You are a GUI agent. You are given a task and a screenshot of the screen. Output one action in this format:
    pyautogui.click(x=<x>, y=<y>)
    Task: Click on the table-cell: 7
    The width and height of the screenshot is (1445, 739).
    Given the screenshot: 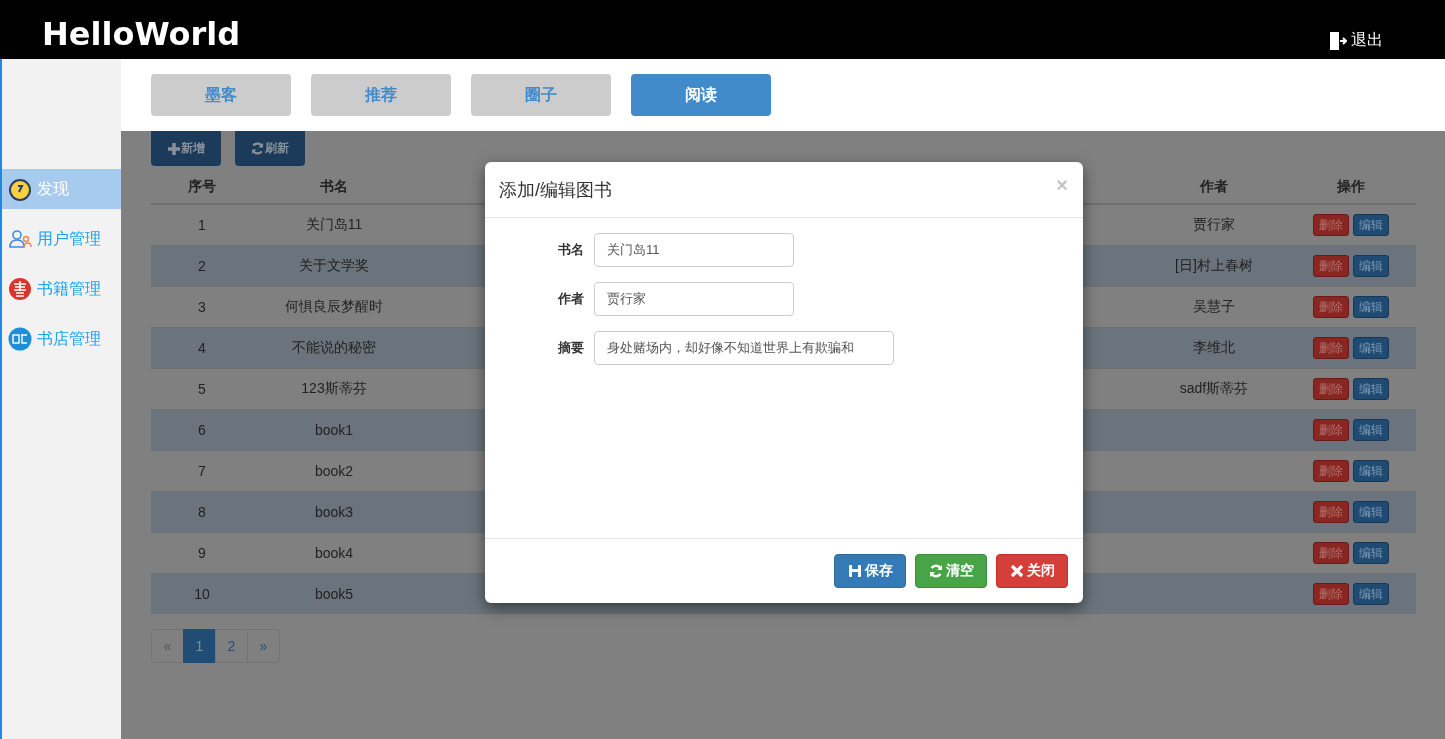 What is the action you would take?
    pyautogui.click(x=202, y=471)
    